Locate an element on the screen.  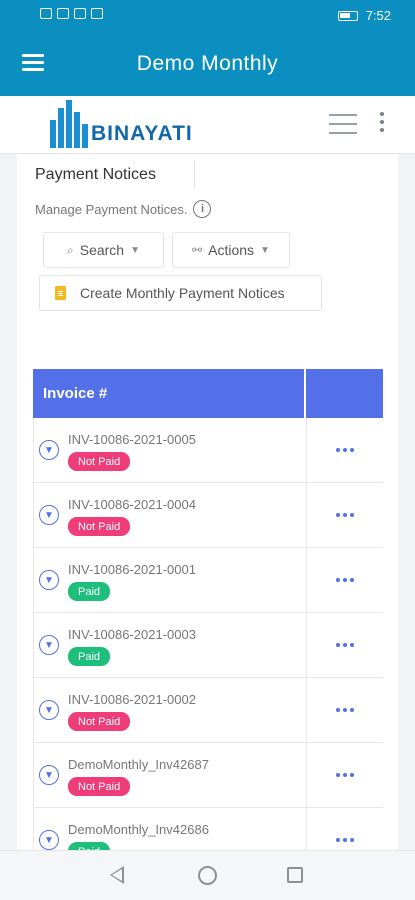
logo-text: BINAYATI is located at coordinates (142, 133).